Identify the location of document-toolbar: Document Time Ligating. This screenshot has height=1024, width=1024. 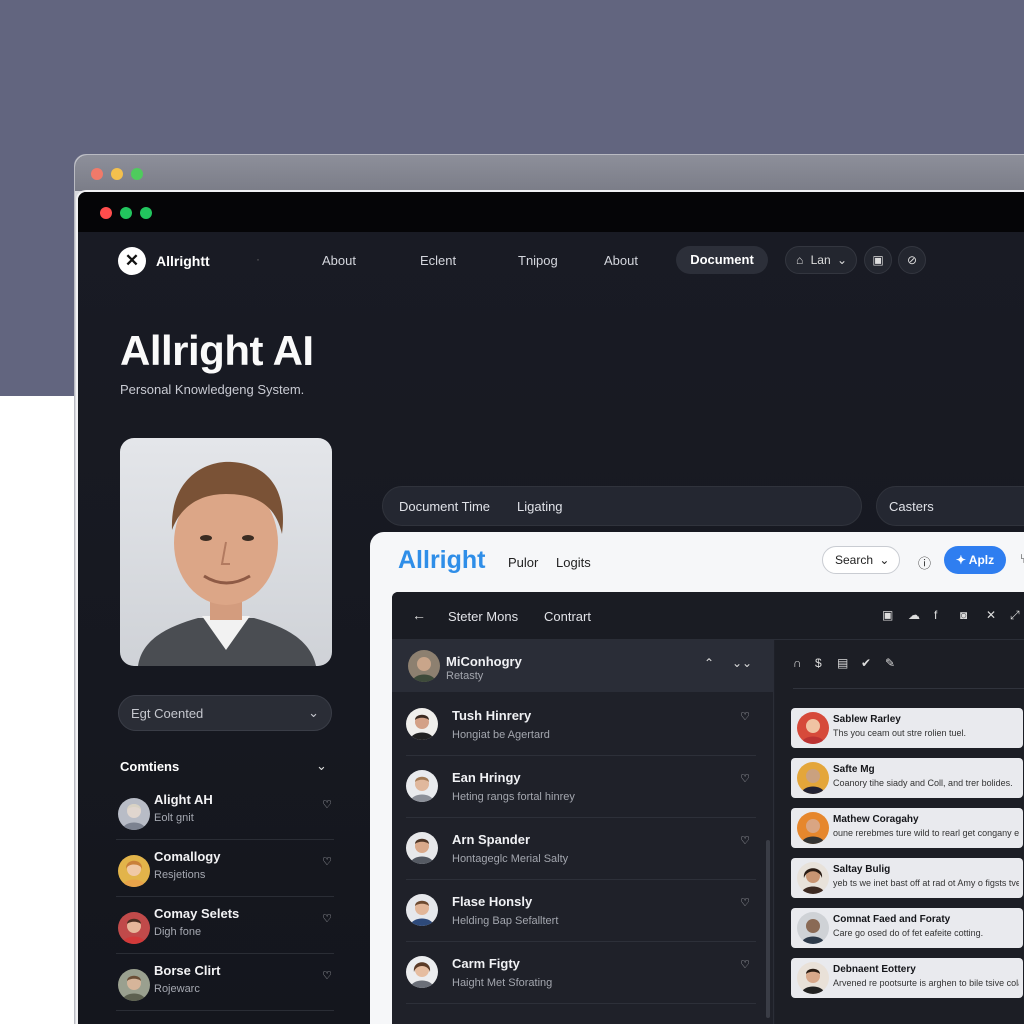
(622, 506).